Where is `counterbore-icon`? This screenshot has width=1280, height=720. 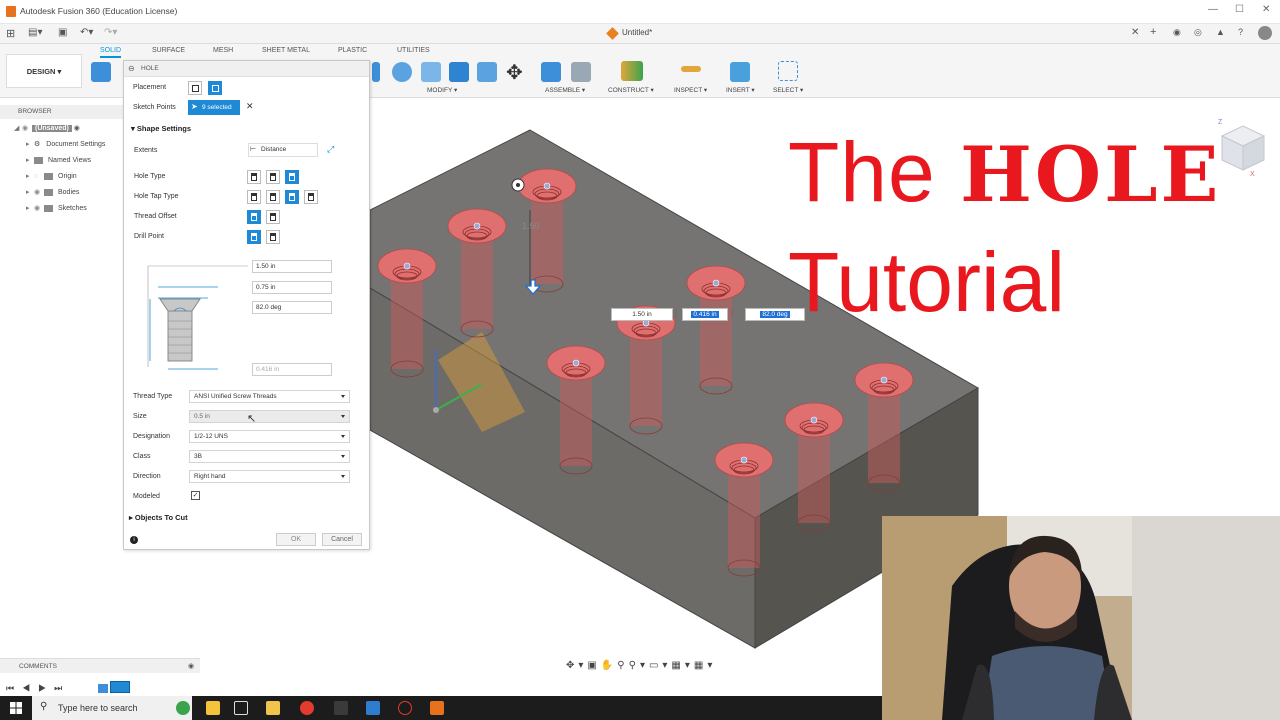 counterbore-icon is located at coordinates (273, 177).